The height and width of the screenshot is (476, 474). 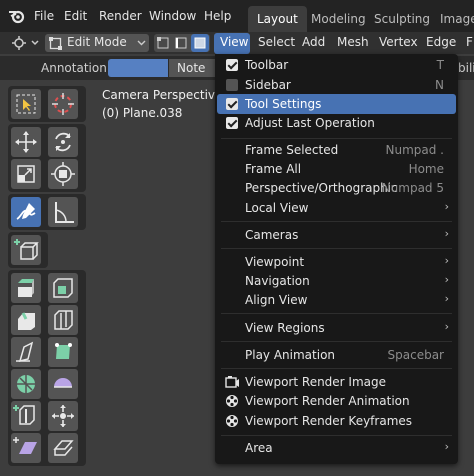 What do you see at coordinates (290, 355) in the screenshot?
I see `menu-item-label: Play Animation` at bounding box center [290, 355].